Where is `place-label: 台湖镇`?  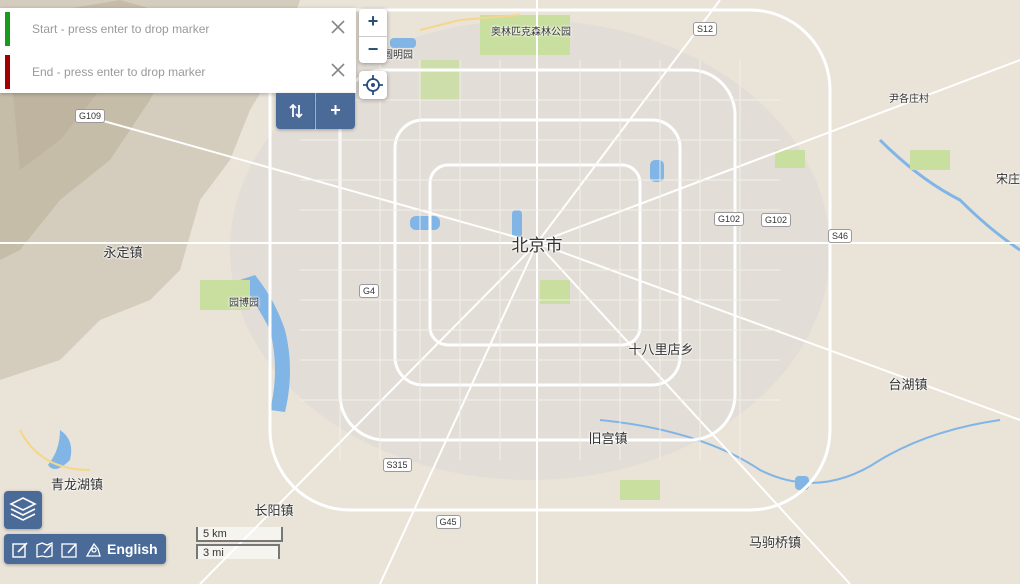
place-label: 台湖镇 is located at coordinates (908, 385).